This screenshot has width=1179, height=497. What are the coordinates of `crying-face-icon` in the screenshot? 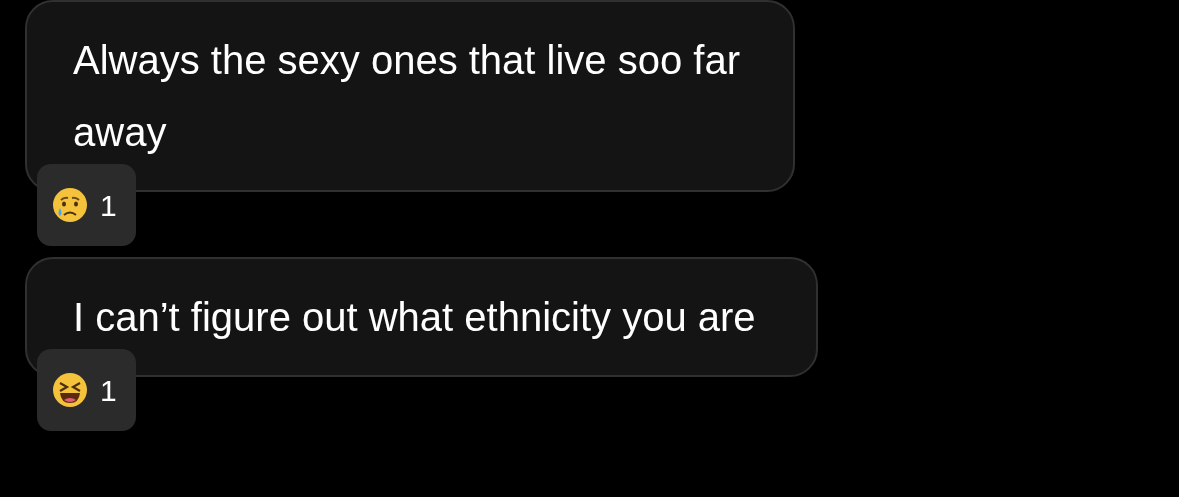 It's located at (70, 205).